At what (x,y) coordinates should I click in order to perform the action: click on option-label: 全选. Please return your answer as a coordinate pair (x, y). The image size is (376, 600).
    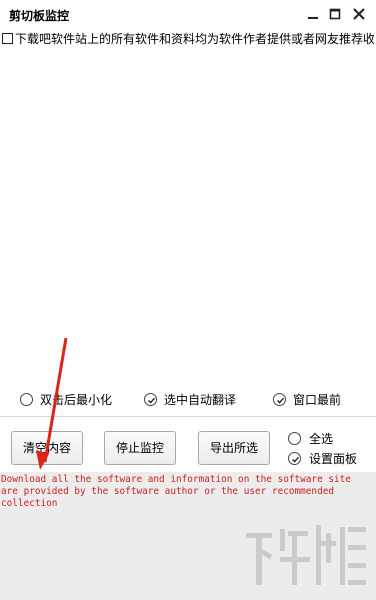
    Looking at the image, I should click on (321, 439).